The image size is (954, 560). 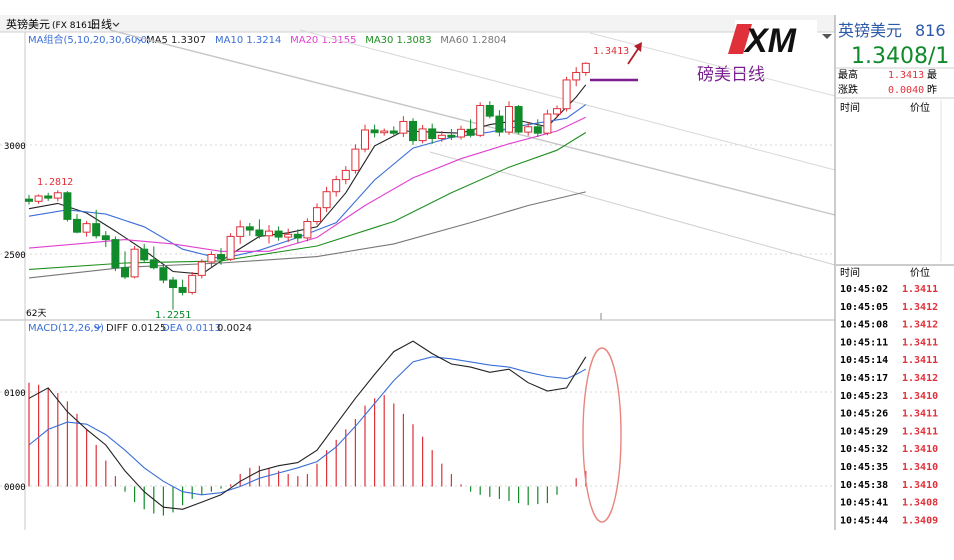 I want to click on quote-name: 英镑美元, so click(x=870, y=30).